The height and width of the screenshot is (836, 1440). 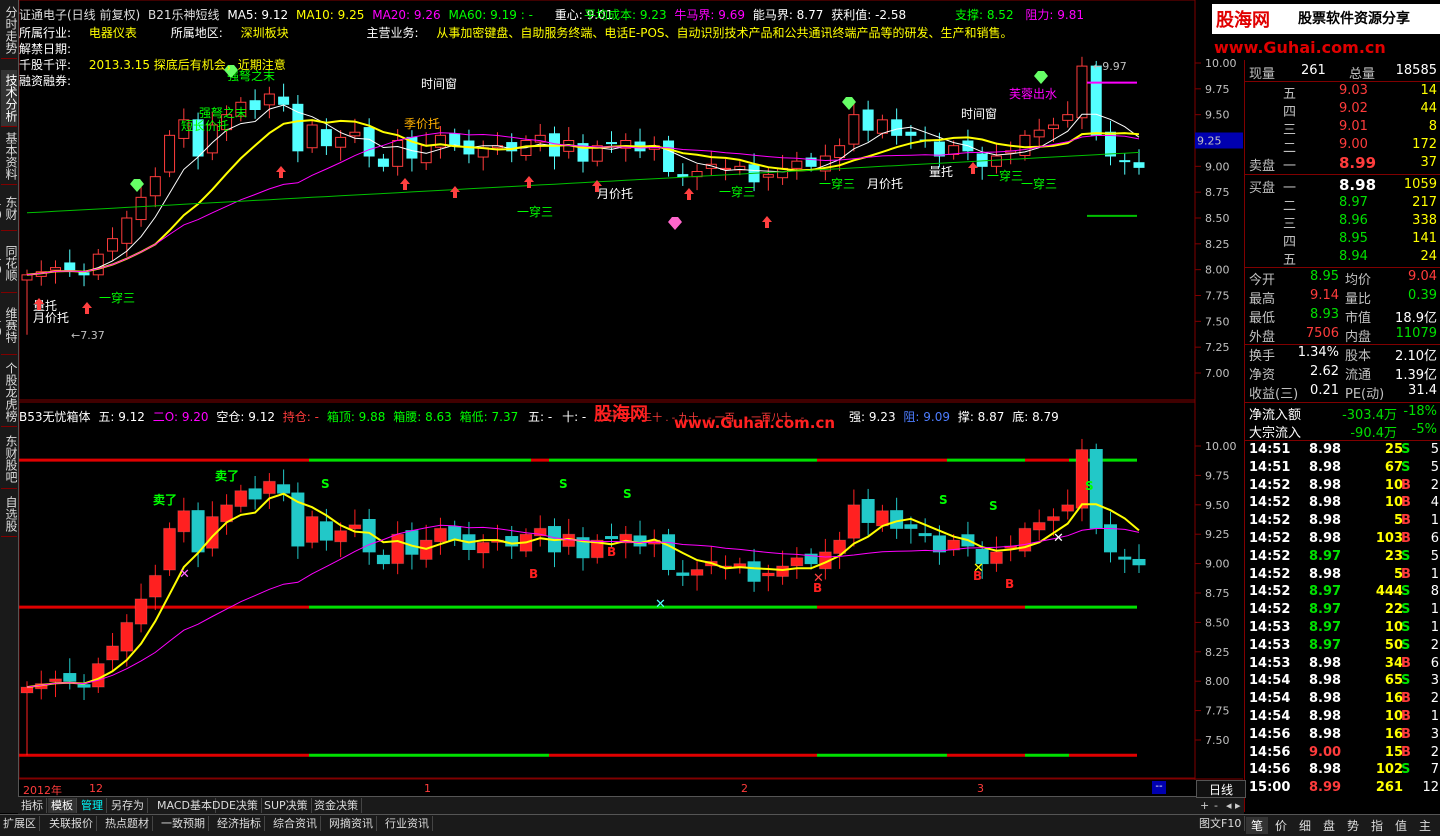 What do you see at coordinates (1416, 318) in the screenshot?
I see `stat-value: 18.9亿` at bounding box center [1416, 318].